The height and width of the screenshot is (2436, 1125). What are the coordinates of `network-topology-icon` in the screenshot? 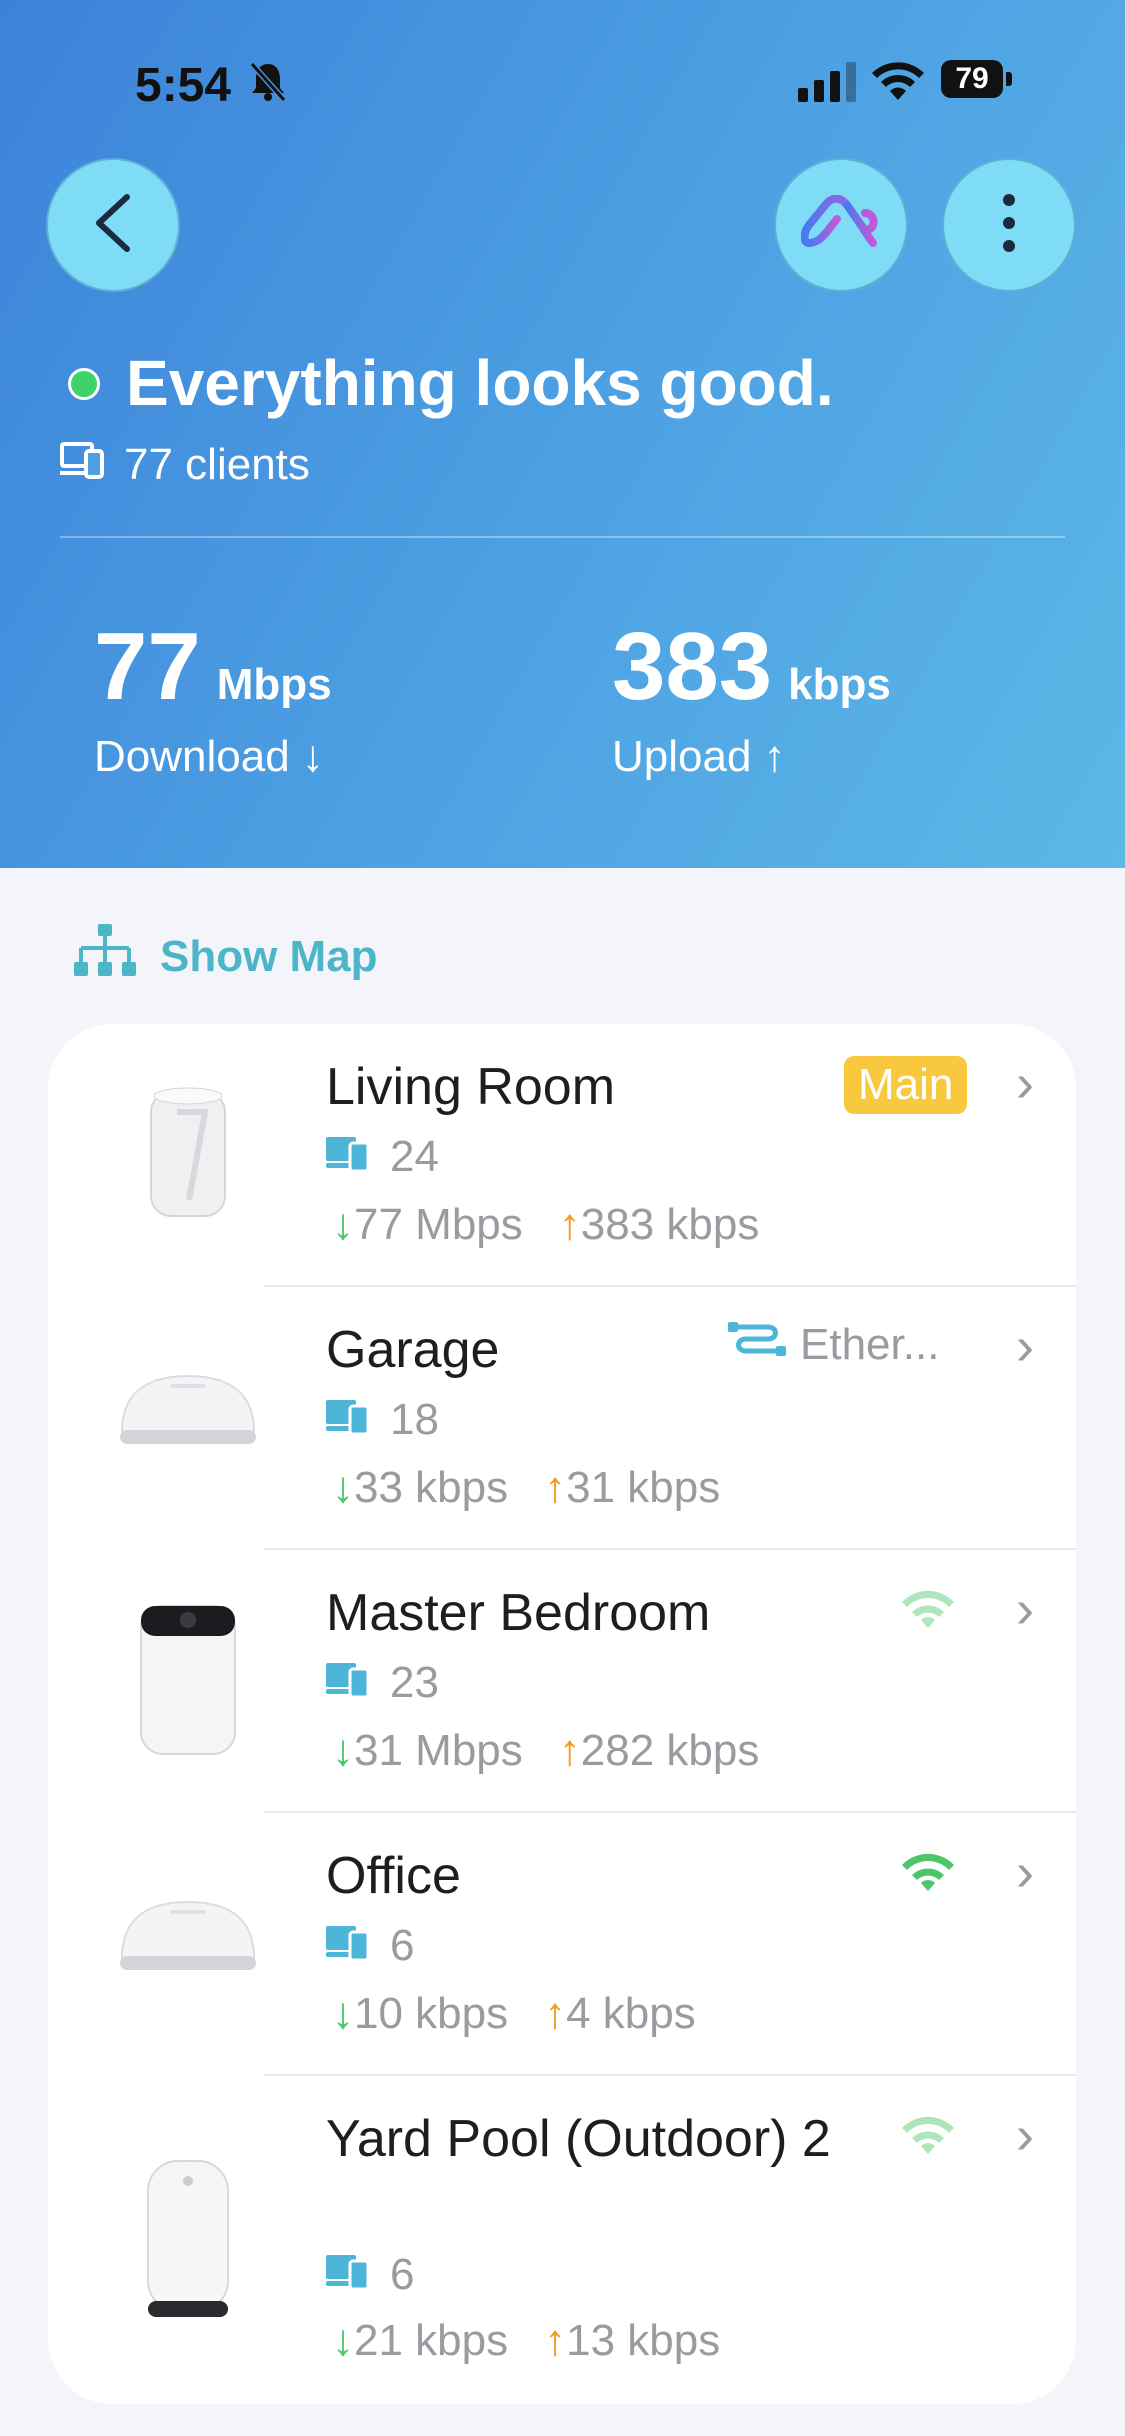 It's located at (105, 956).